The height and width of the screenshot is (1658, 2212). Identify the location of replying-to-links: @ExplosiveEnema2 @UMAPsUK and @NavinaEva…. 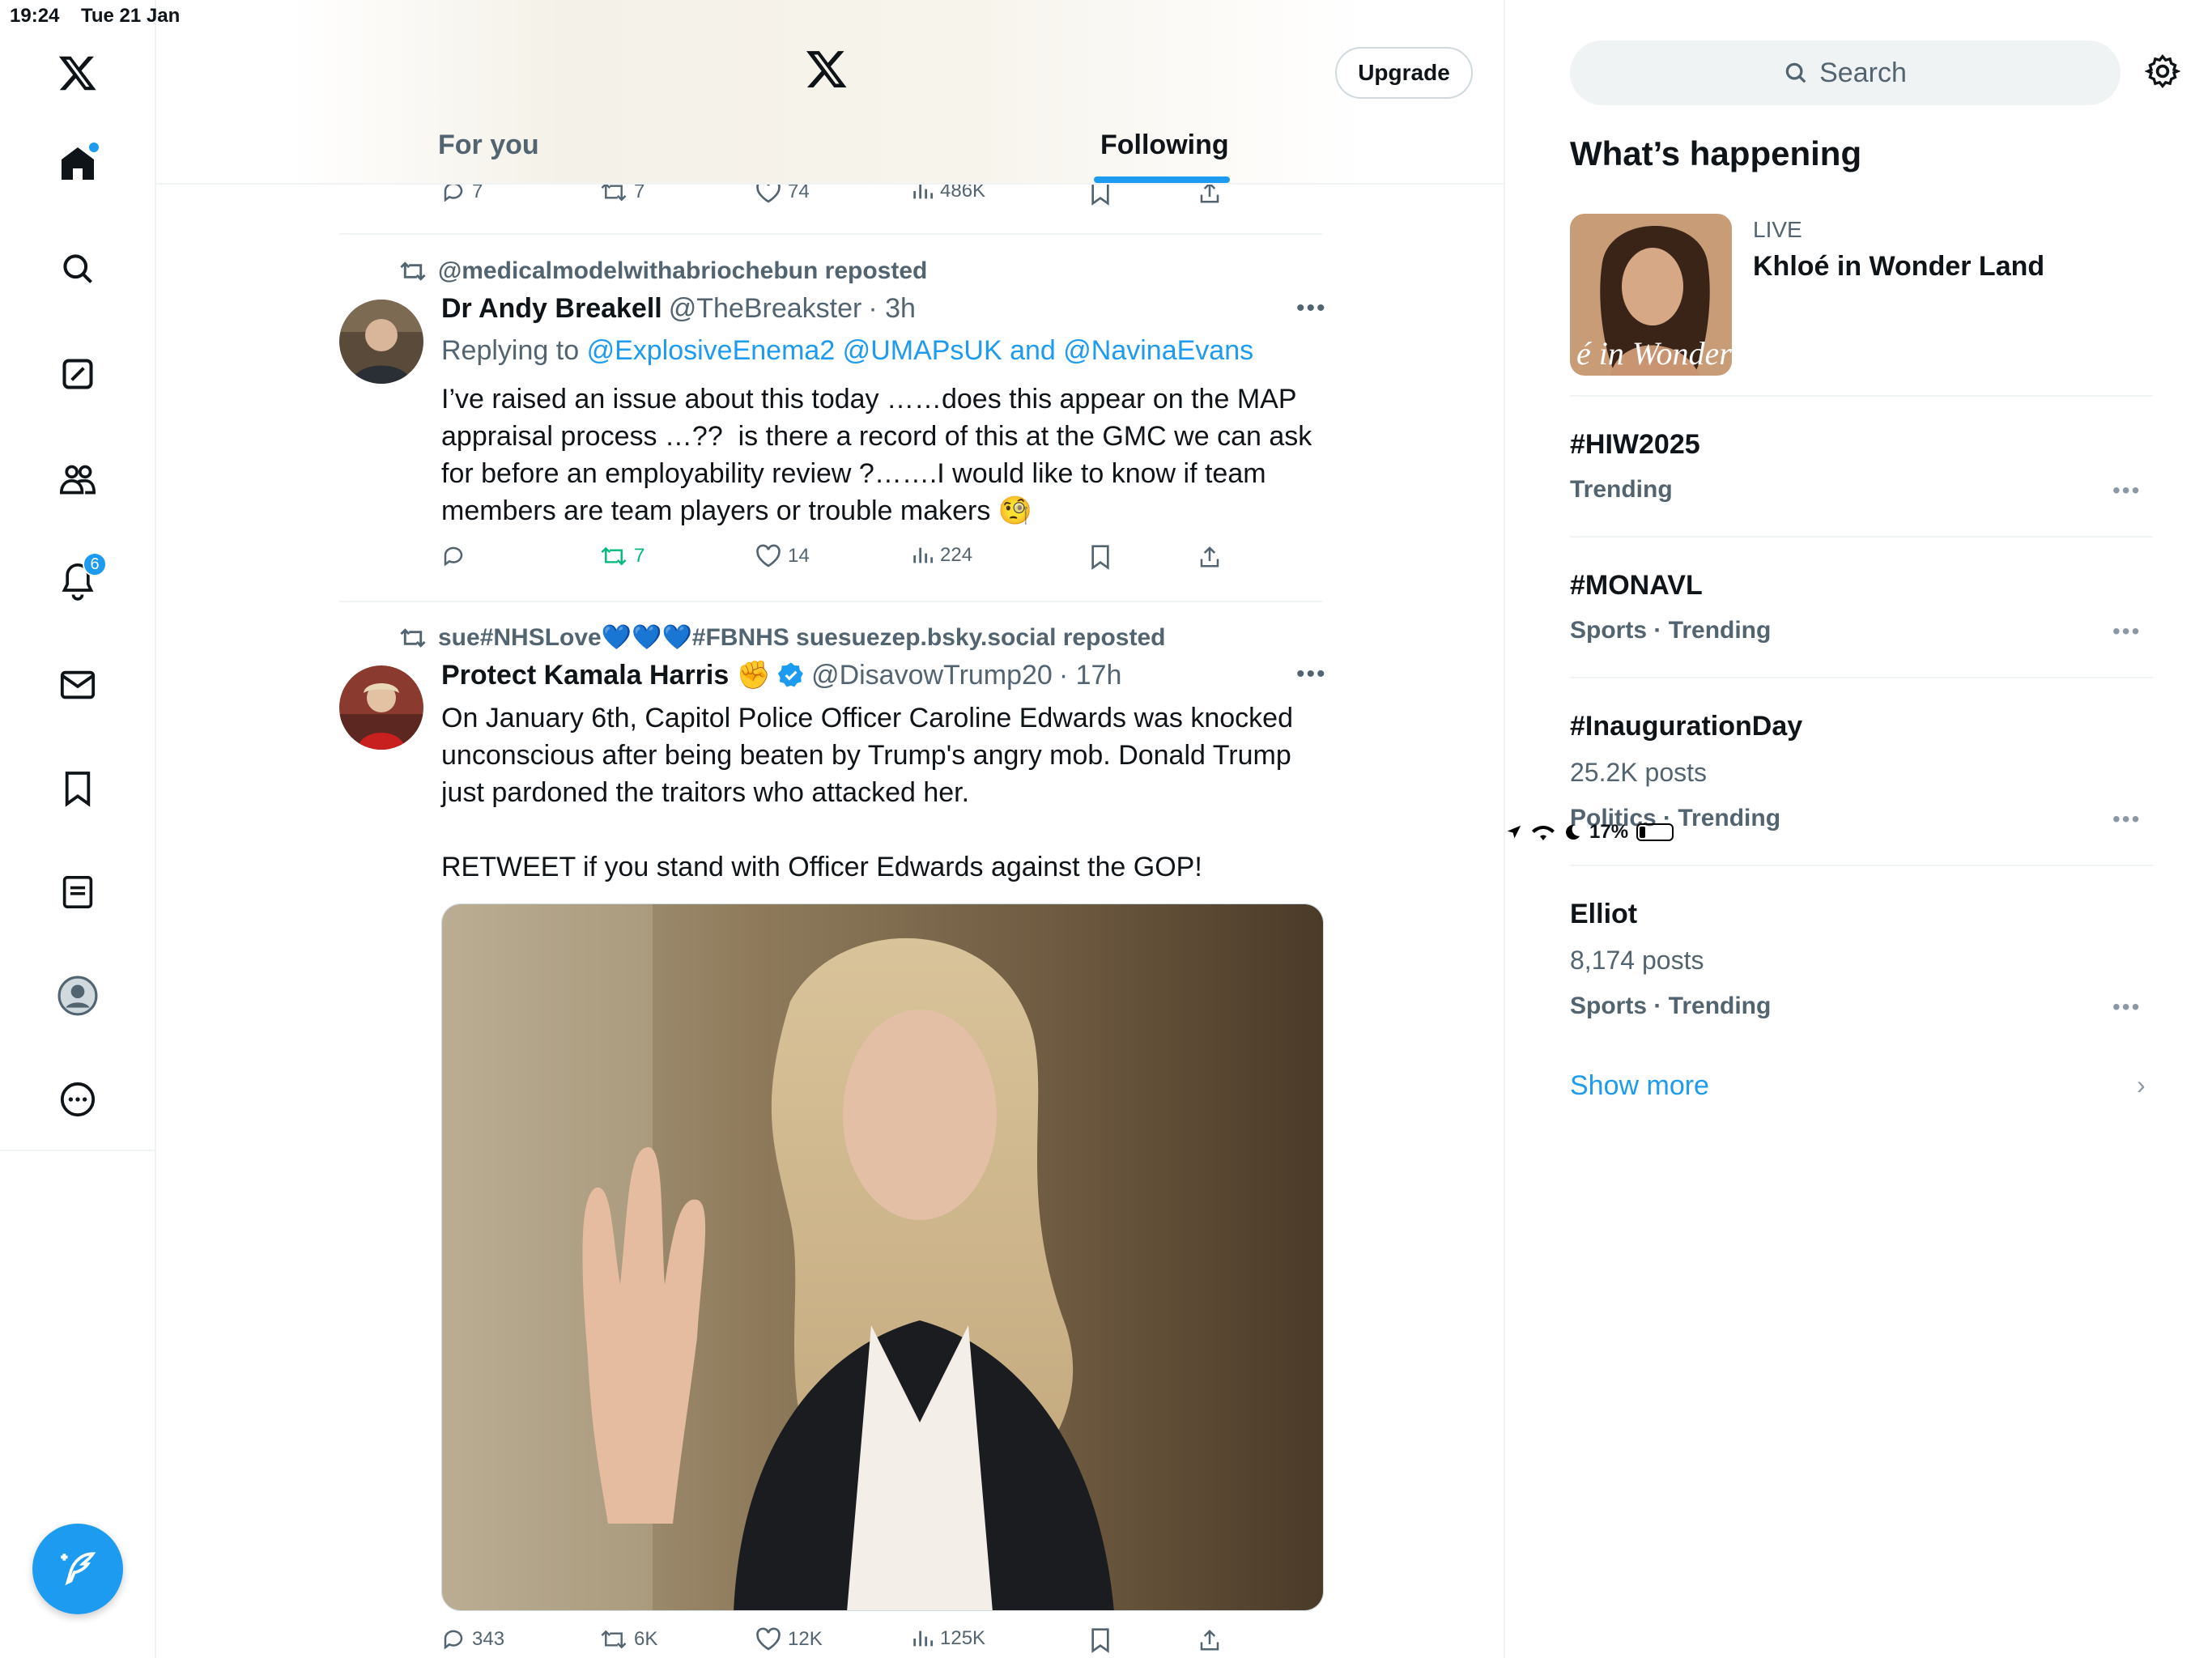
(920, 350).